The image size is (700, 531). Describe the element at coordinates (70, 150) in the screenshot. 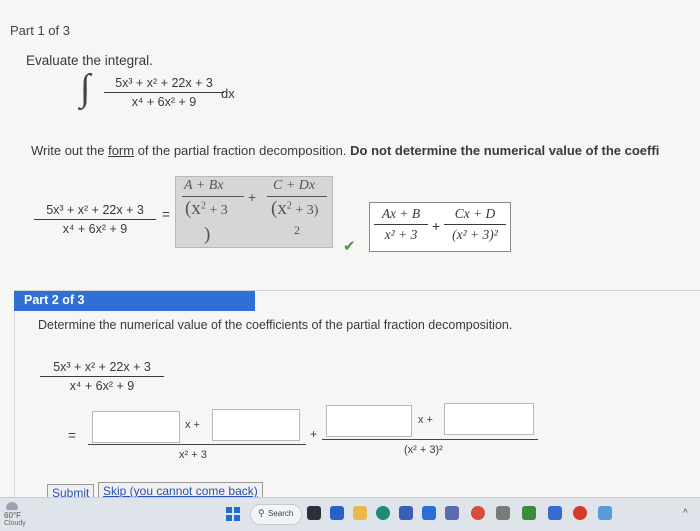

I see `write-form-prefix: Write out the` at that location.